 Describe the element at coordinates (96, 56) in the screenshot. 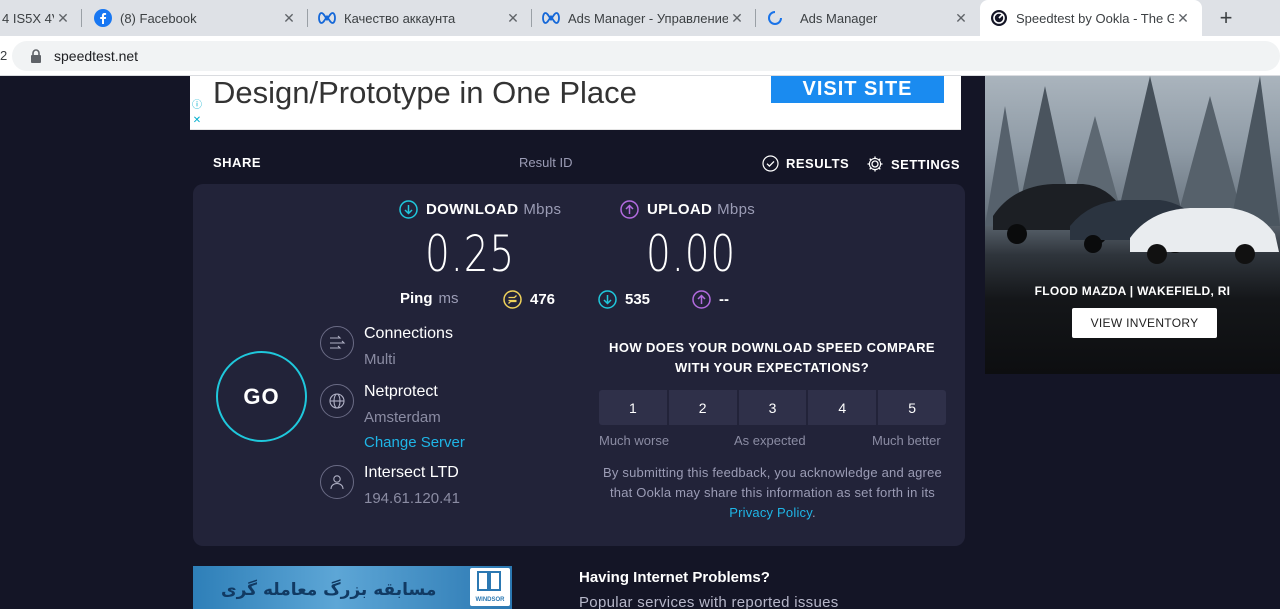

I see `url-text: speedtest.net` at that location.